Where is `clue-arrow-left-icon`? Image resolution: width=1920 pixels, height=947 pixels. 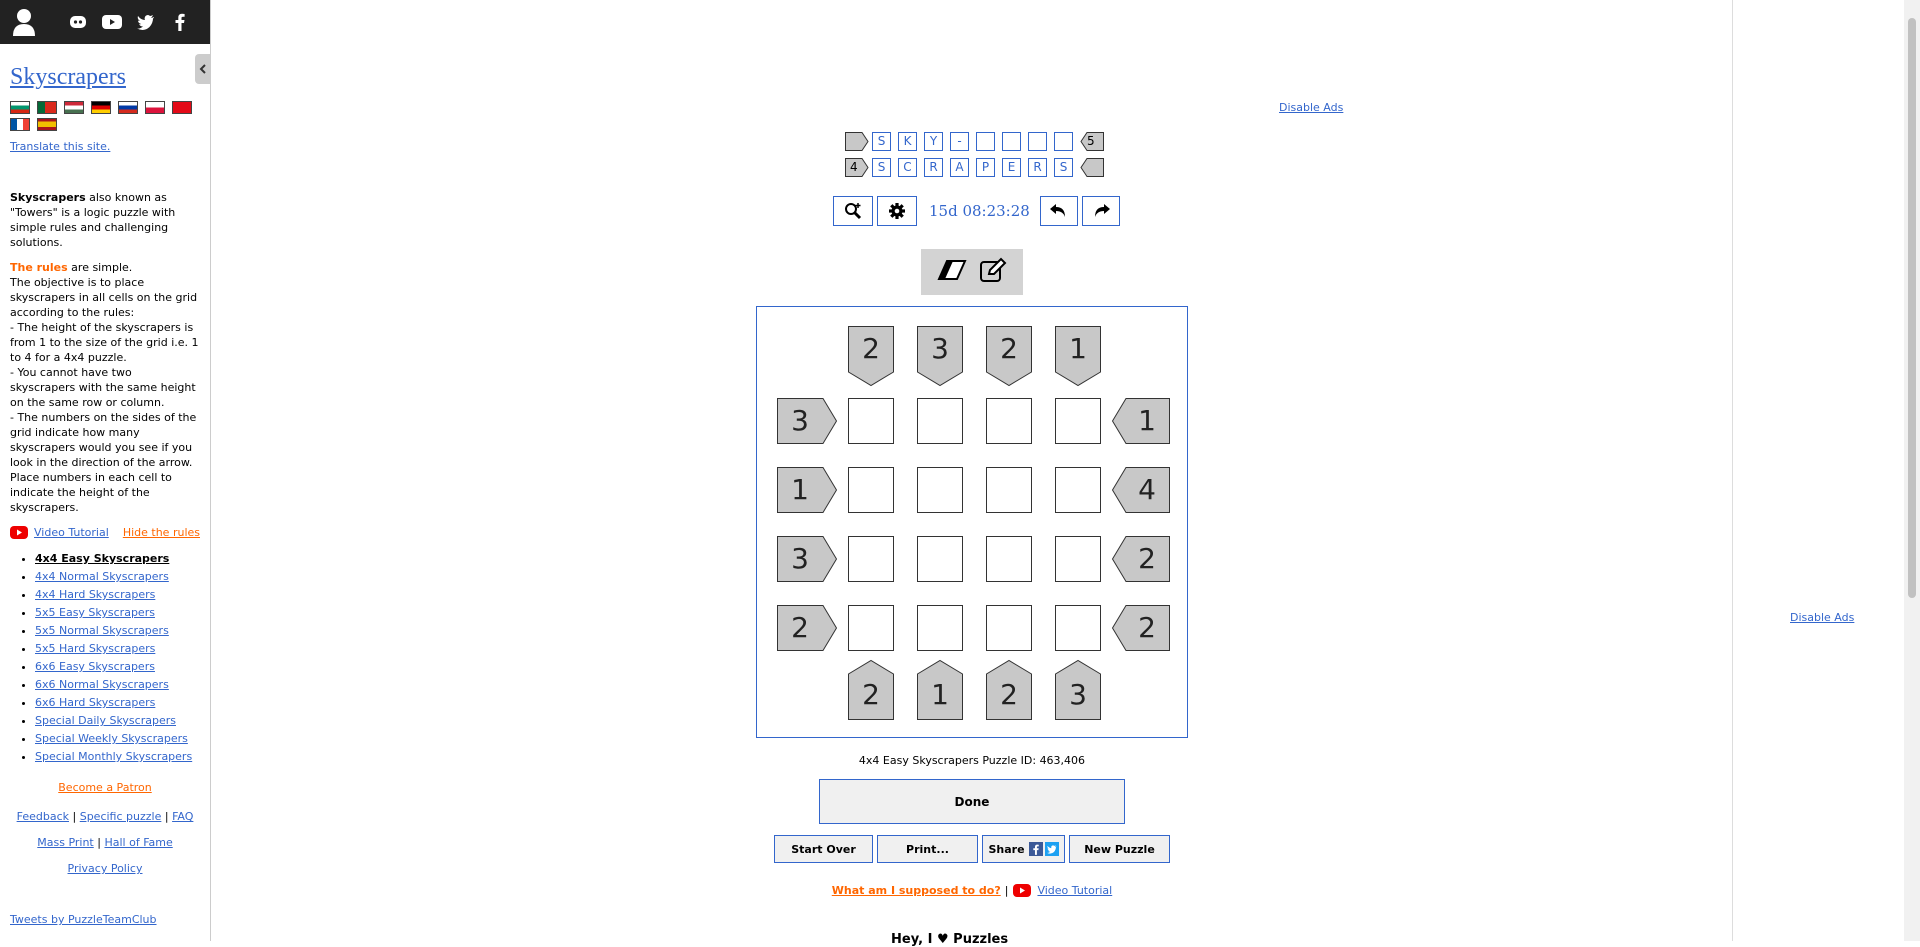 clue-arrow-left-icon is located at coordinates (1092, 167).